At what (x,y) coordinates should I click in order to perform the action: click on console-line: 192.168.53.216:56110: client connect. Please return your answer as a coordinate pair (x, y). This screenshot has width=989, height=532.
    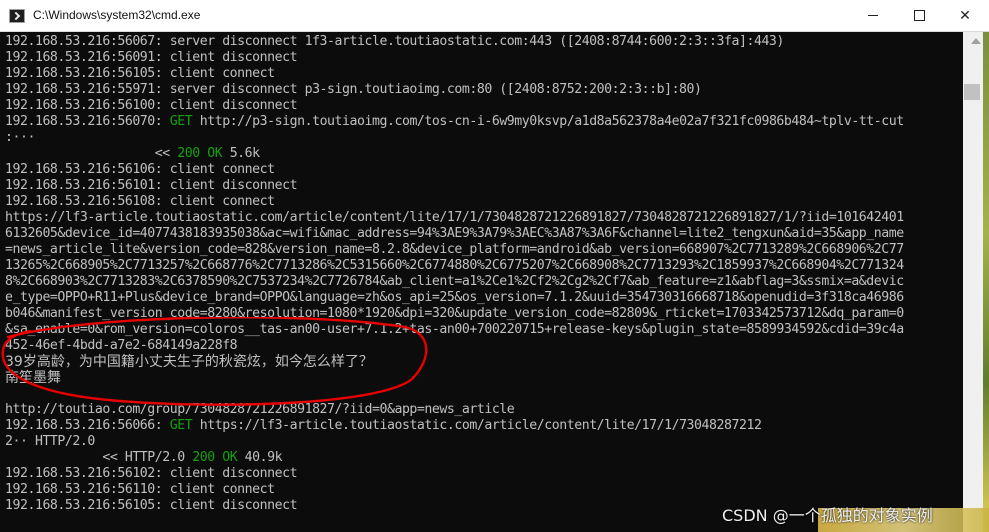
    Looking at the image, I should click on (454, 490).